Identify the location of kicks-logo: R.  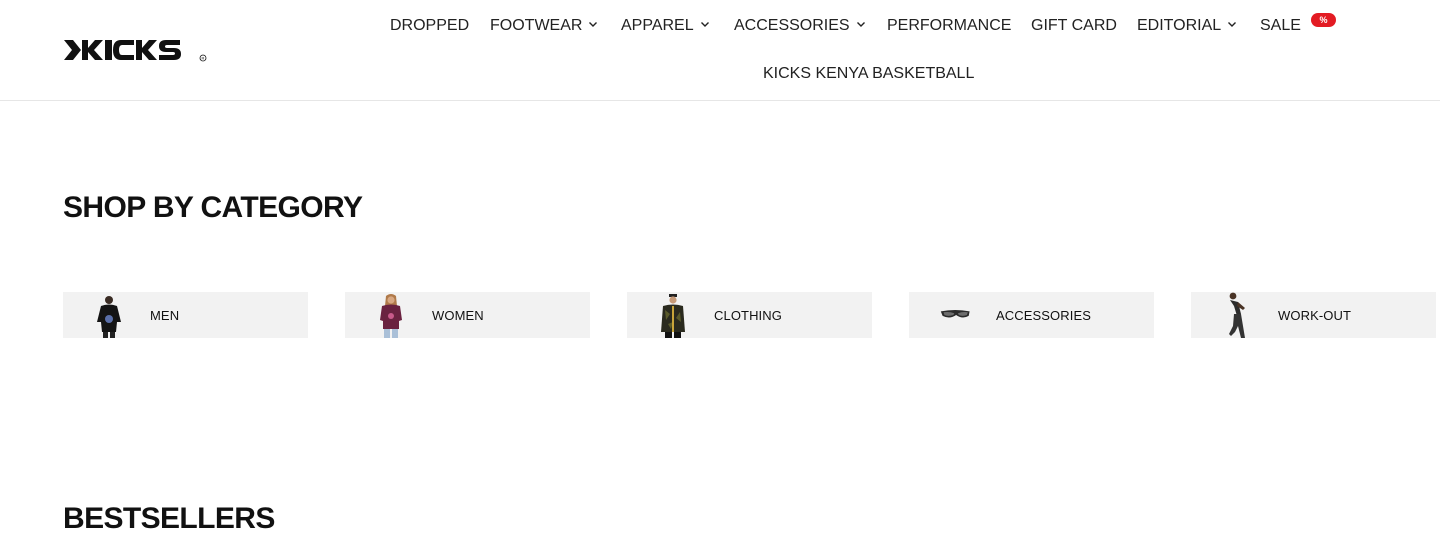
(136, 51).